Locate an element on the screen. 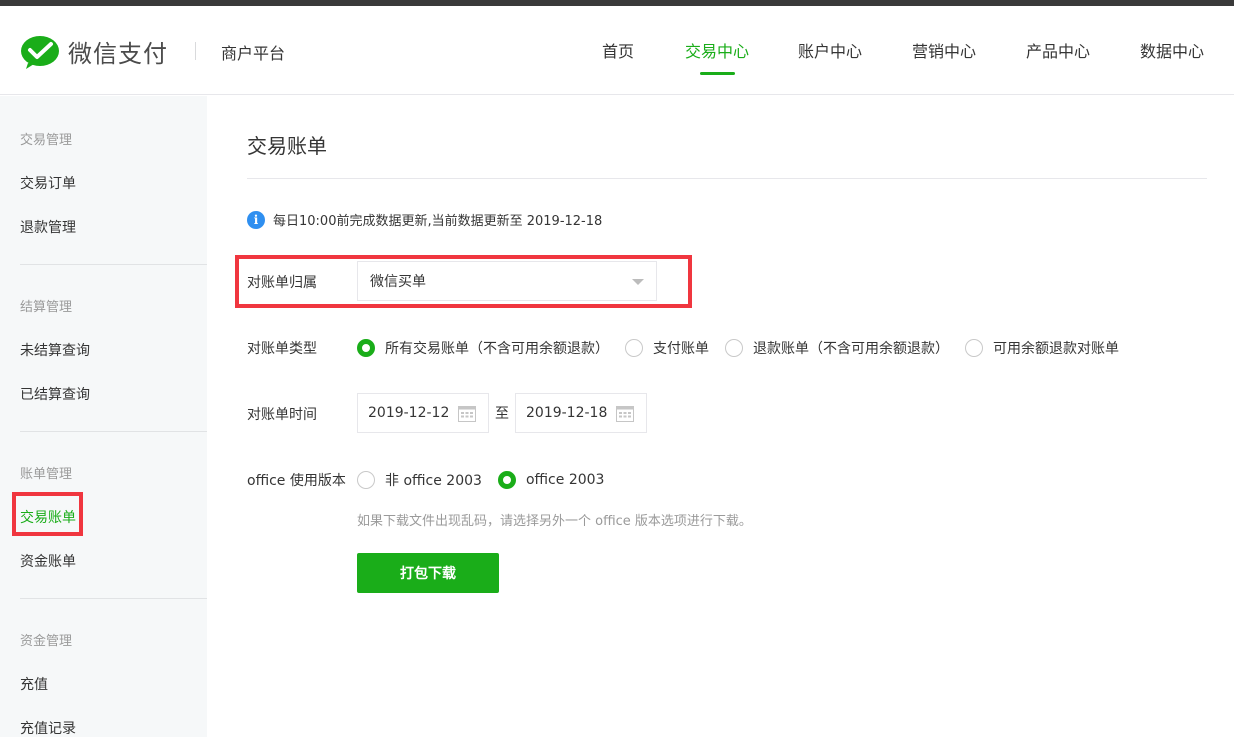 This screenshot has width=1234, height=738. office-option-non-2003: 非 office 2003 is located at coordinates (419, 480).